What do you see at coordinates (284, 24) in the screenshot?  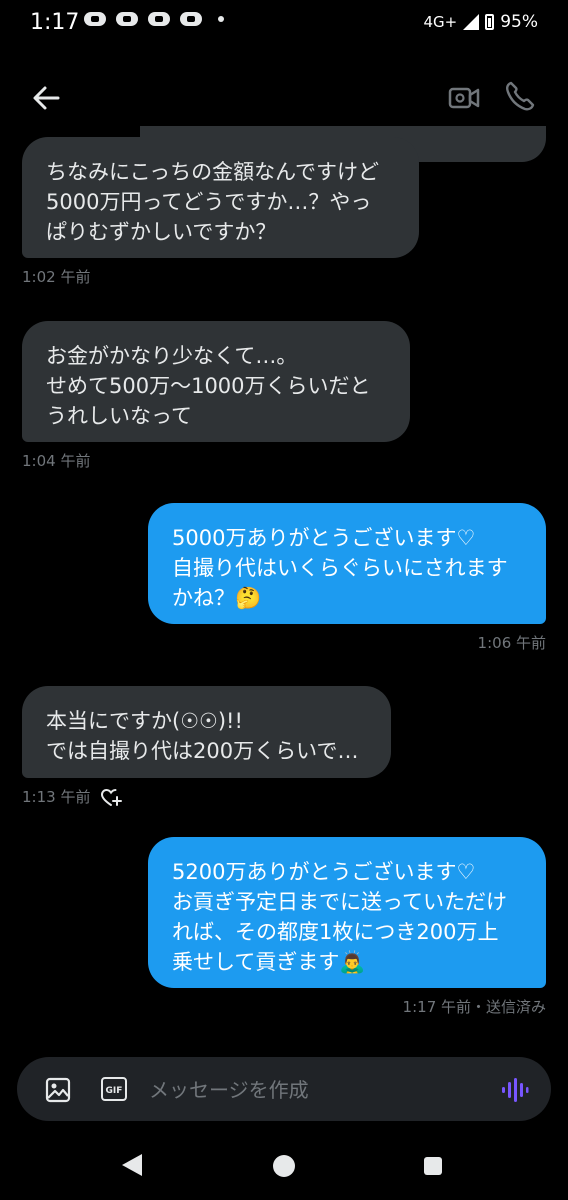 I see `status-bar: 1:17 4G+ 95%` at bounding box center [284, 24].